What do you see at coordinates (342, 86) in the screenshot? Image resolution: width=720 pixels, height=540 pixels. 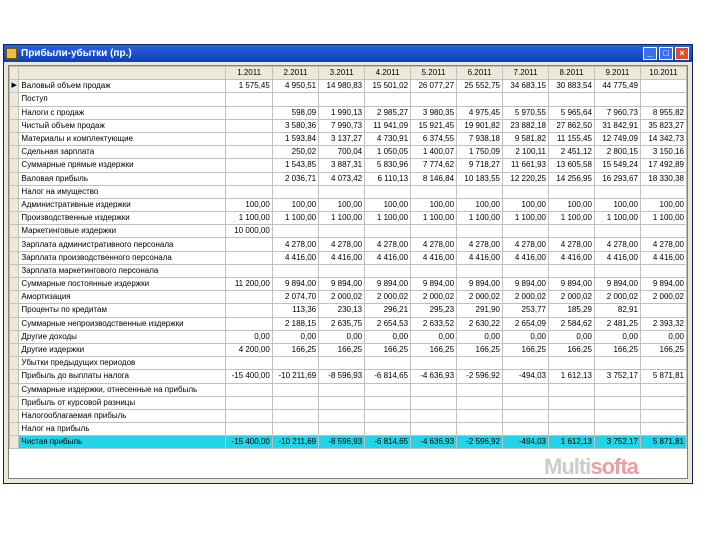 I see `value-cell: 14 980,83` at bounding box center [342, 86].